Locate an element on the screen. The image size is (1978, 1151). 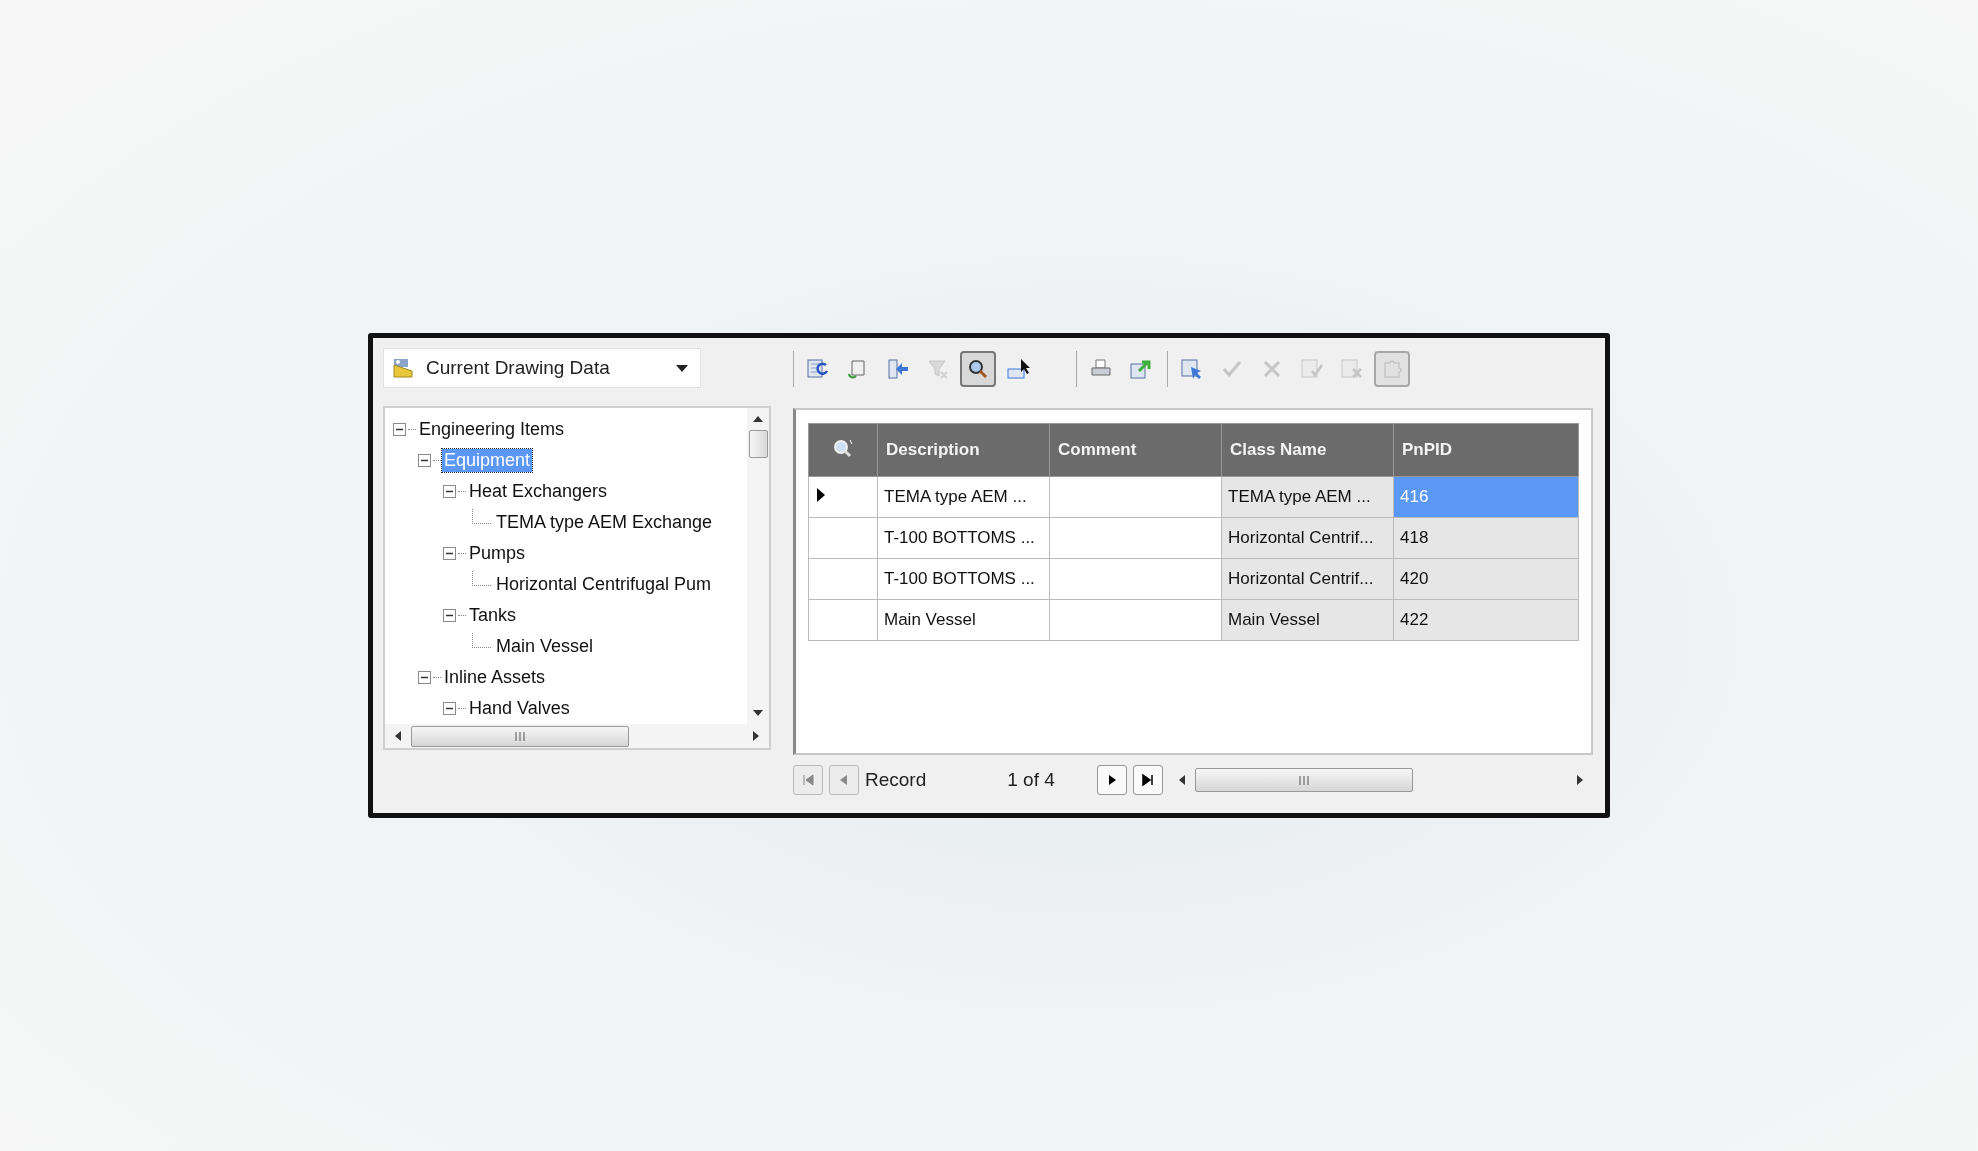
tree-item: Inline Assets is located at coordinates (495, 677).